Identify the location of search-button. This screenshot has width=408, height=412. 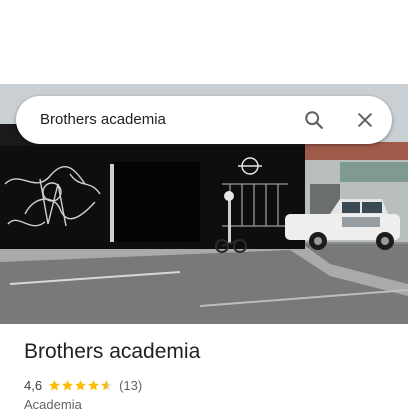
(314, 120).